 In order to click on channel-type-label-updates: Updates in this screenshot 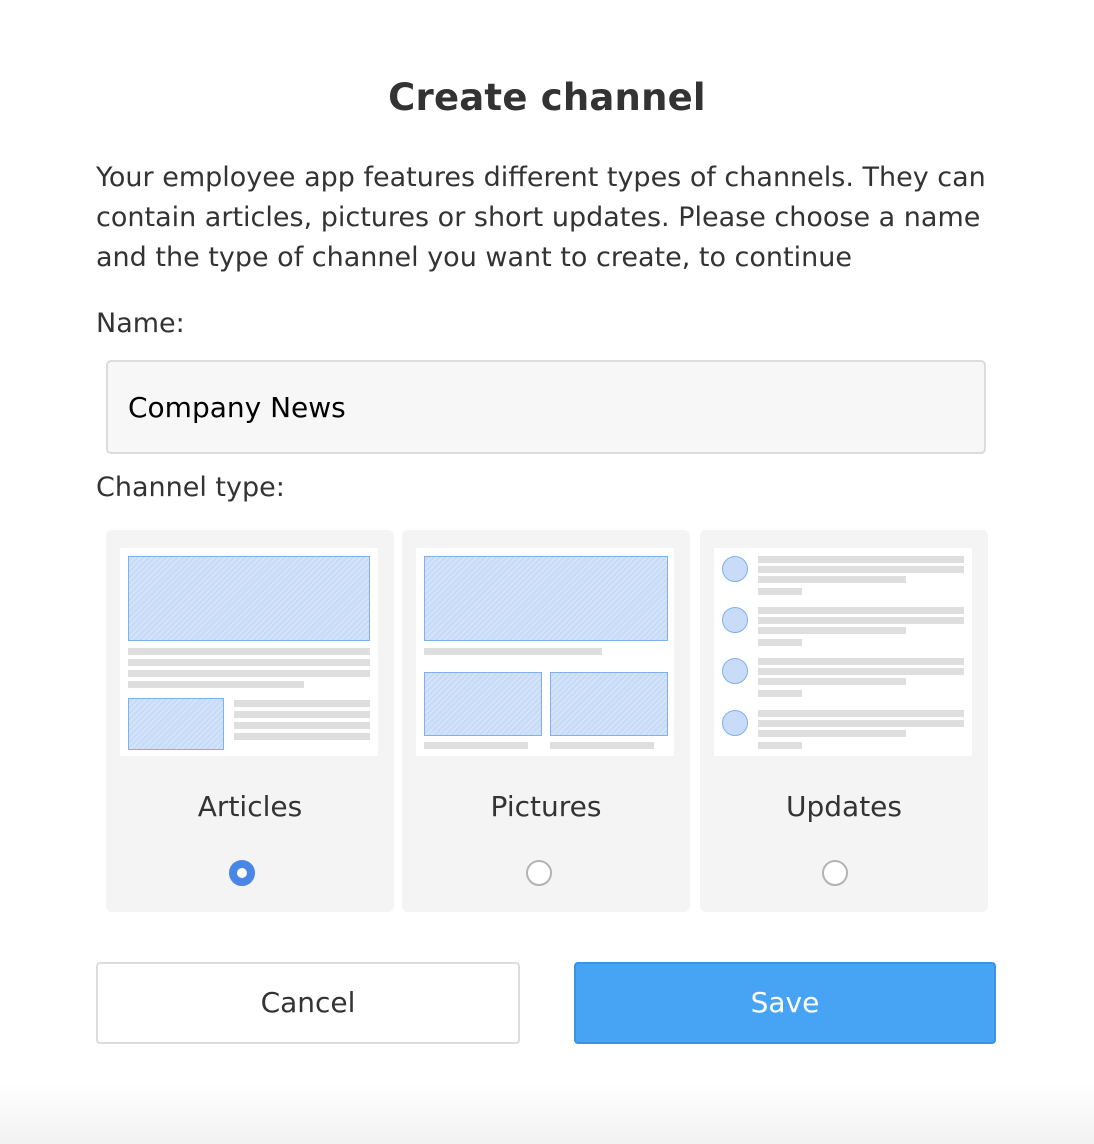, I will do `click(844, 806)`.